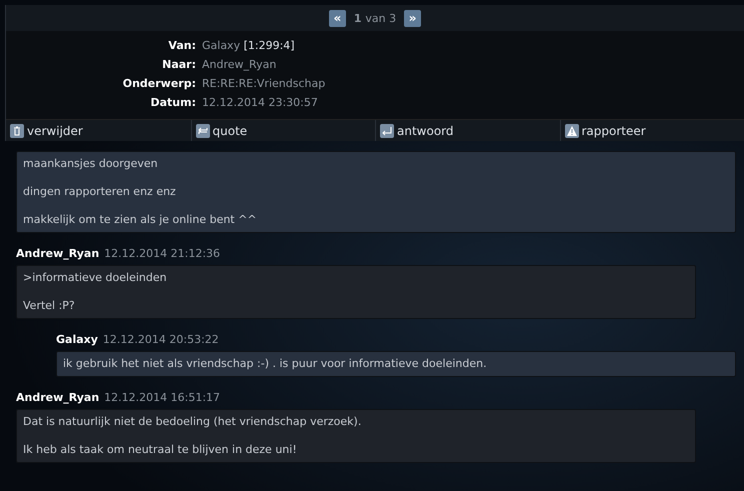 This screenshot has height=491, width=744. What do you see at coordinates (387, 131) in the screenshot?
I see `enter-arrow-icon` at bounding box center [387, 131].